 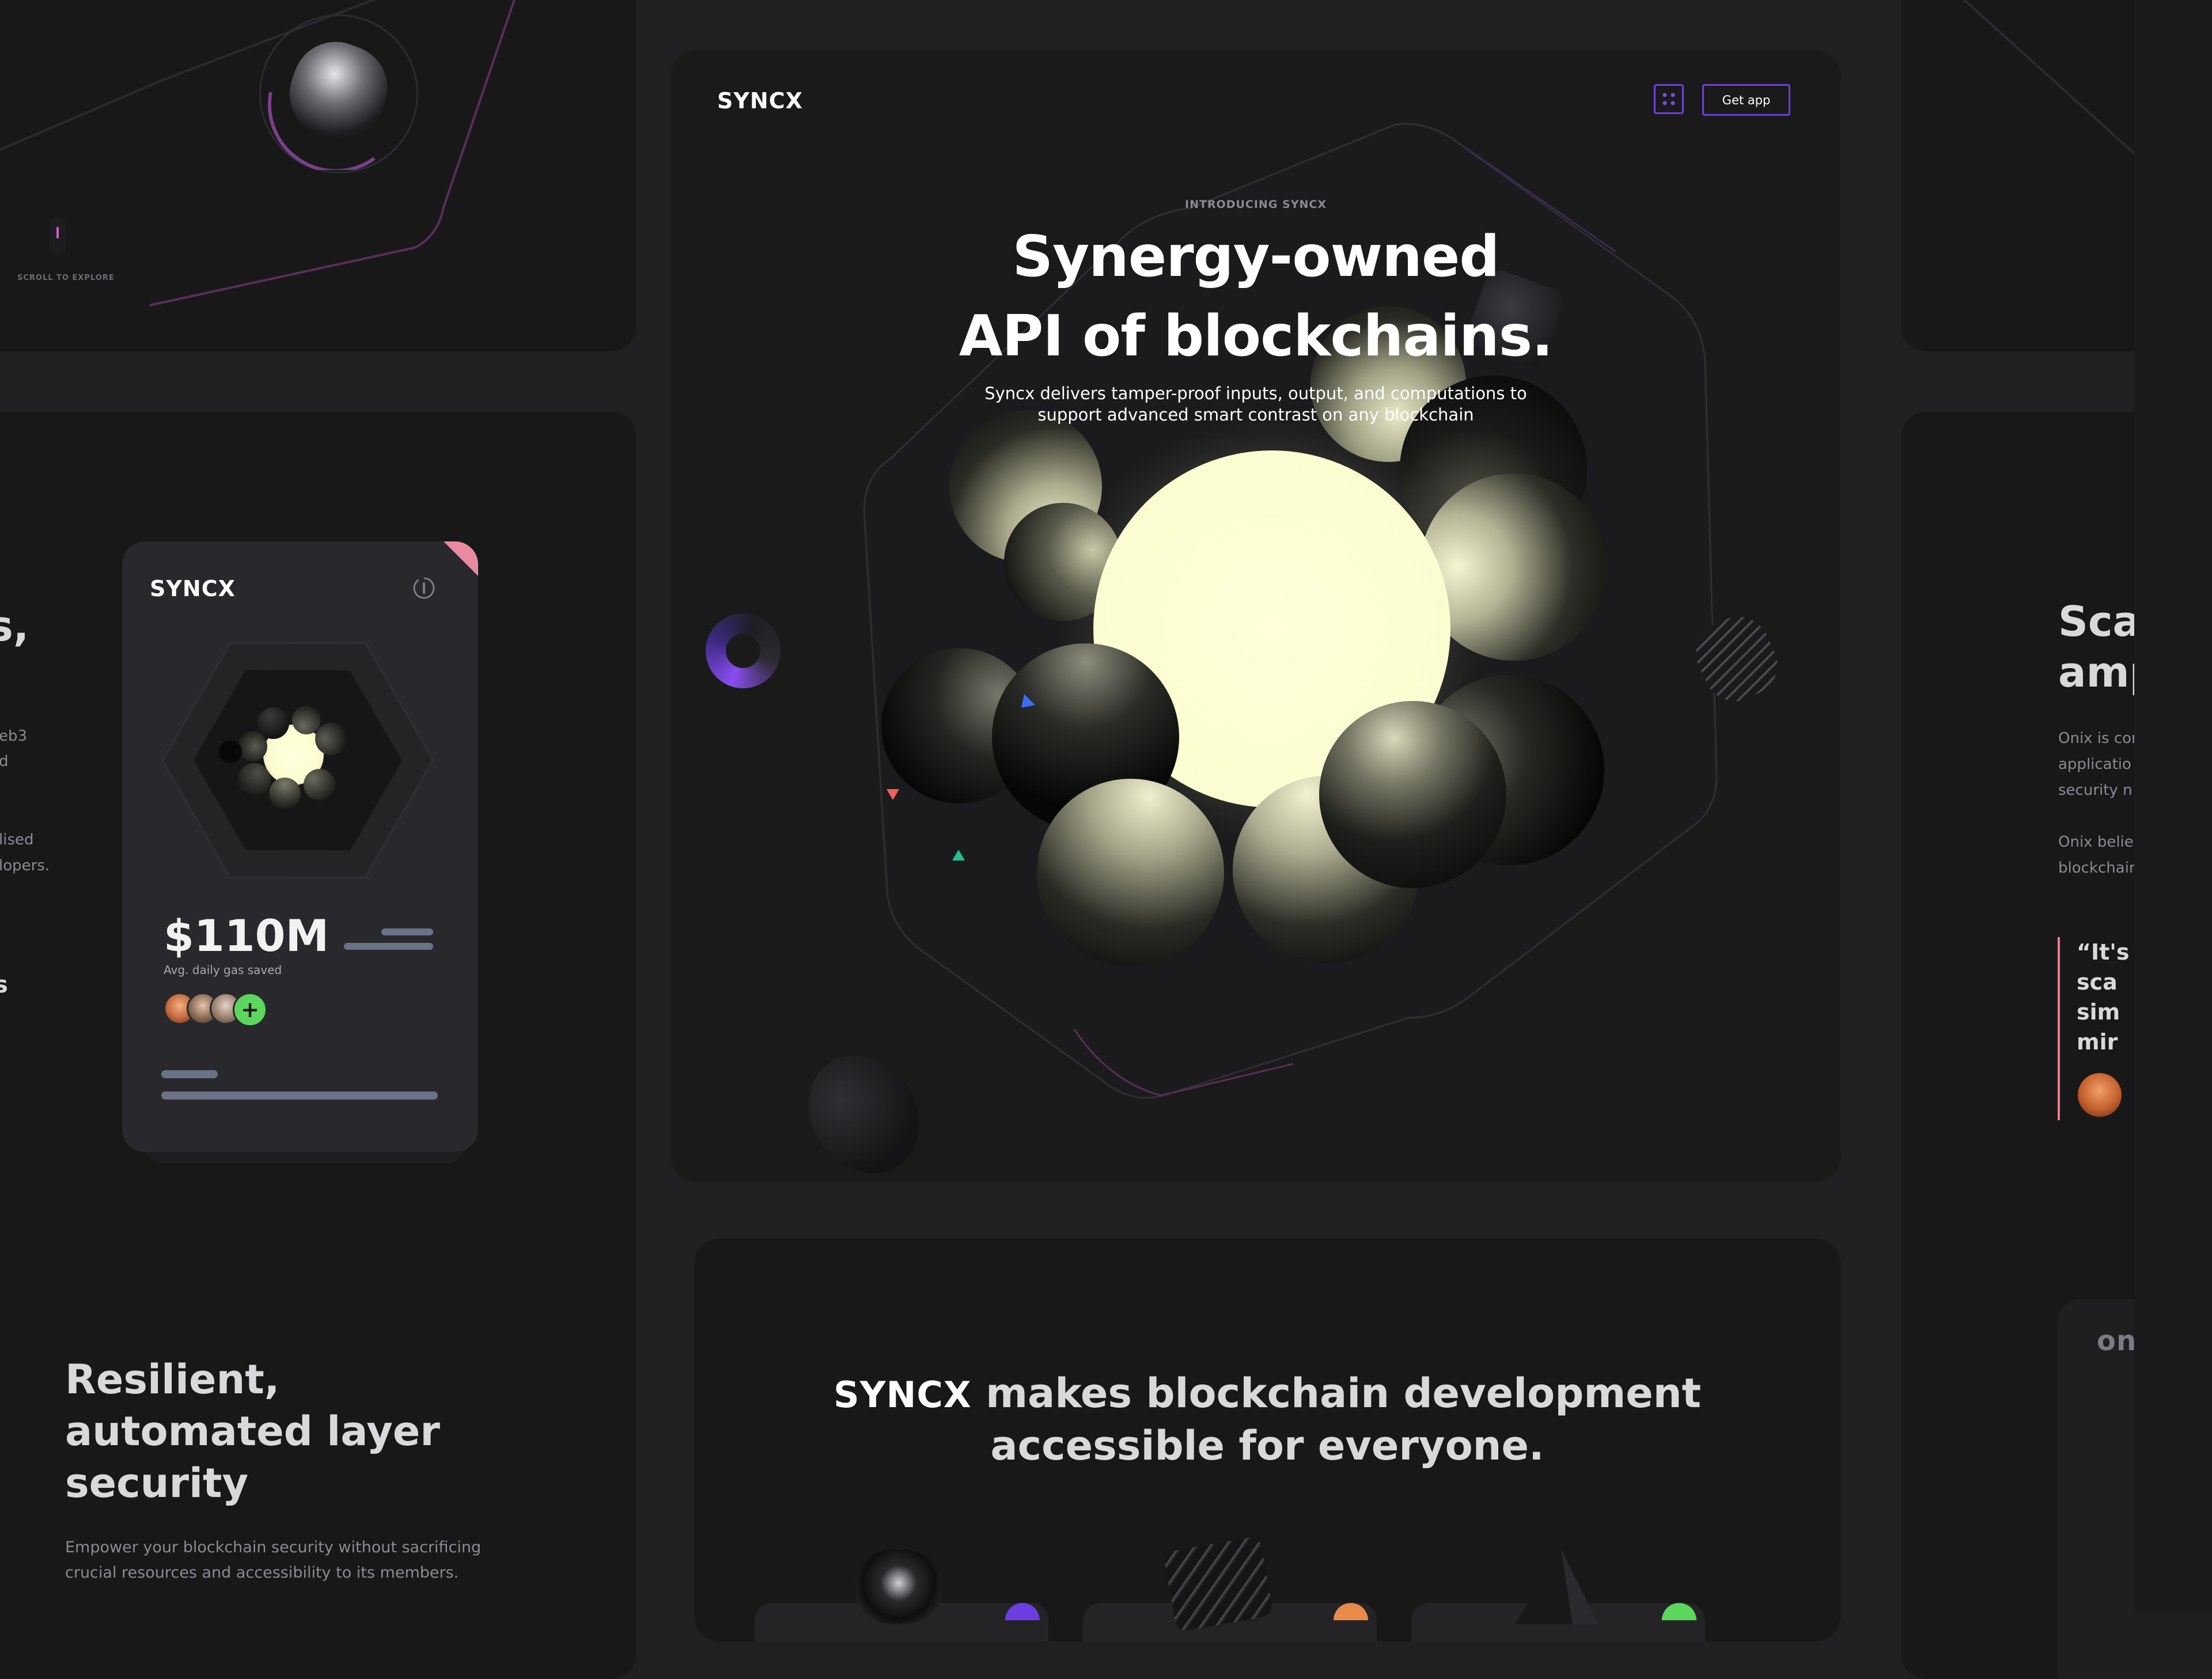 I want to click on card-corner-accent, so click(x=459, y=560).